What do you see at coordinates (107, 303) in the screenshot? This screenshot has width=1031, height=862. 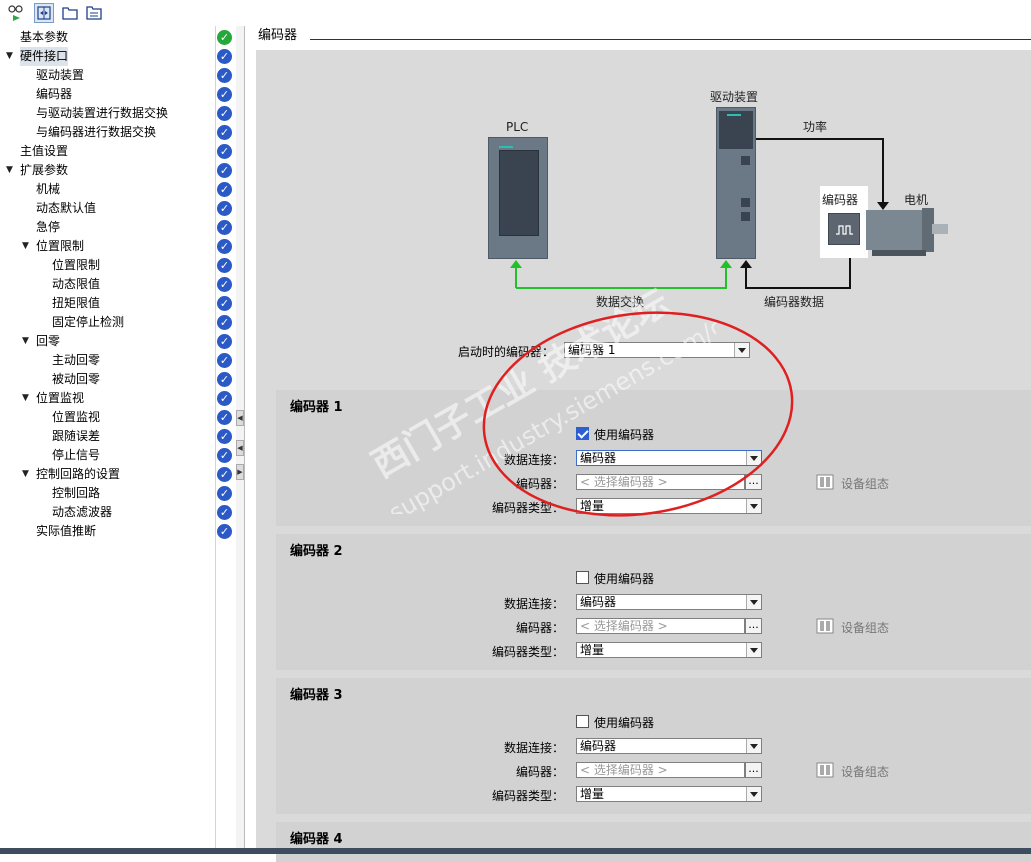 I see `tree-item: 扭矩限值` at bounding box center [107, 303].